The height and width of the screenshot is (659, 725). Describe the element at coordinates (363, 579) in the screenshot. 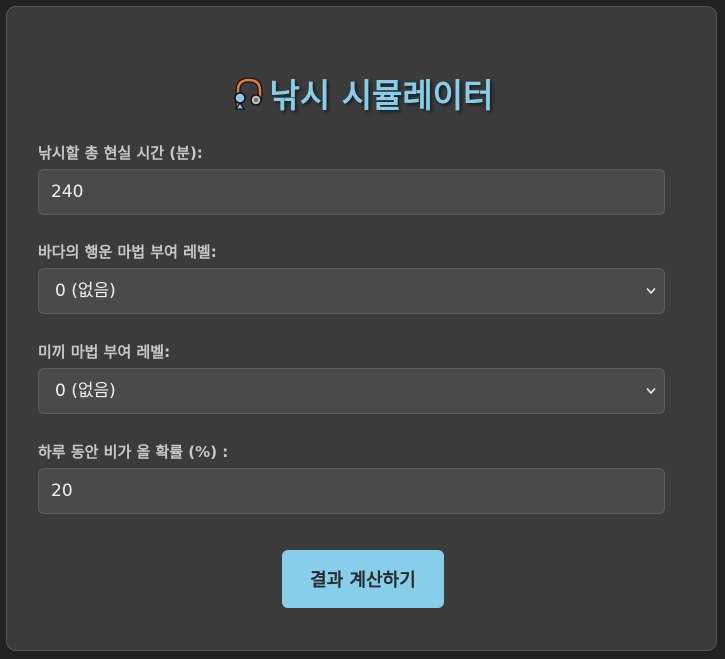

I see `calculate-button: 결과 계산하기` at that location.